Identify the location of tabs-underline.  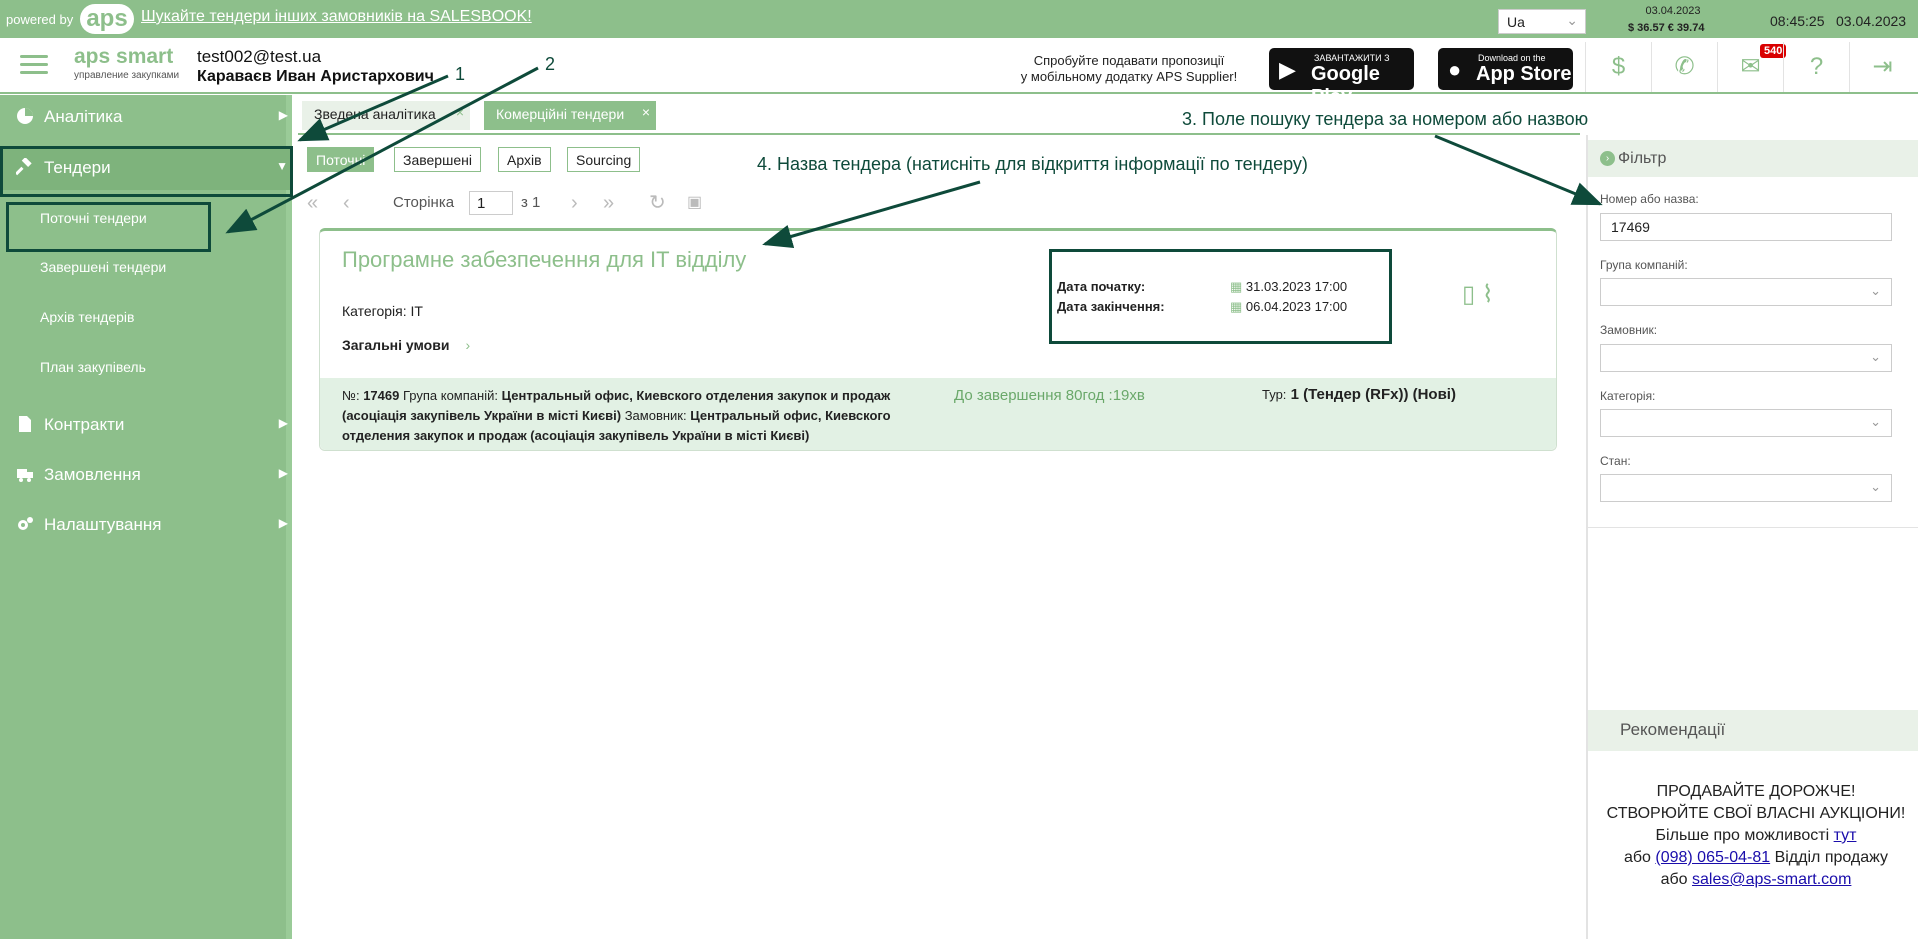
(939, 134).